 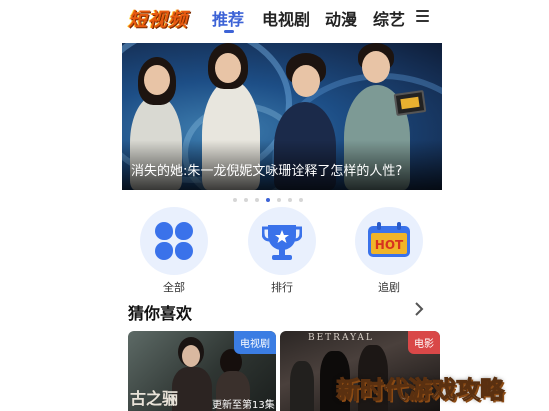 I want to click on category-all: 全部, so click(x=174, y=251).